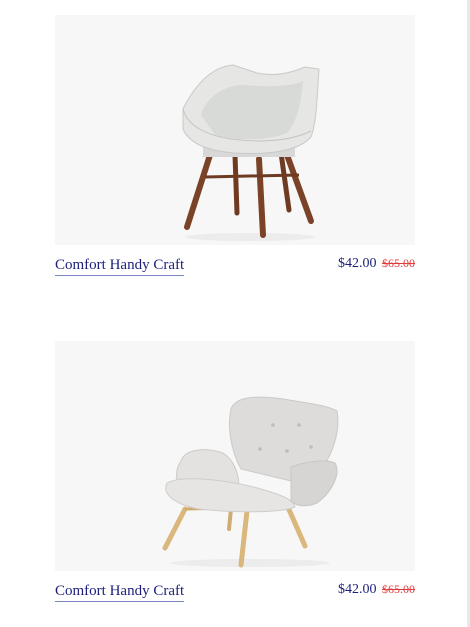 Image resolution: width=470 pixels, height=627 pixels. What do you see at coordinates (250, 482) in the screenshot?
I see `grey-lounge-chair-image` at bounding box center [250, 482].